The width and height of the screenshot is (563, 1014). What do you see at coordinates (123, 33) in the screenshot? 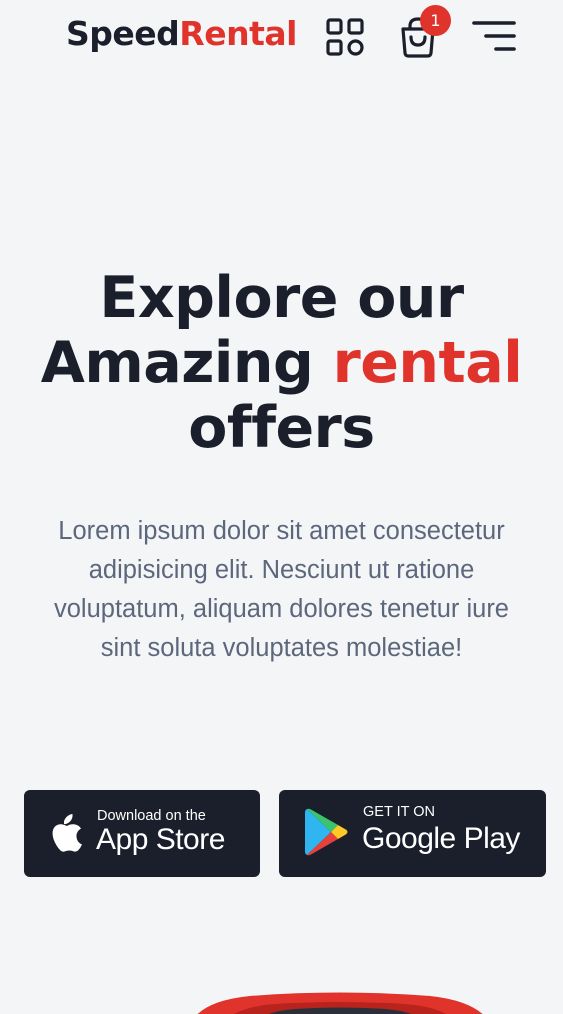
I see `logo-speed: Speed` at bounding box center [123, 33].